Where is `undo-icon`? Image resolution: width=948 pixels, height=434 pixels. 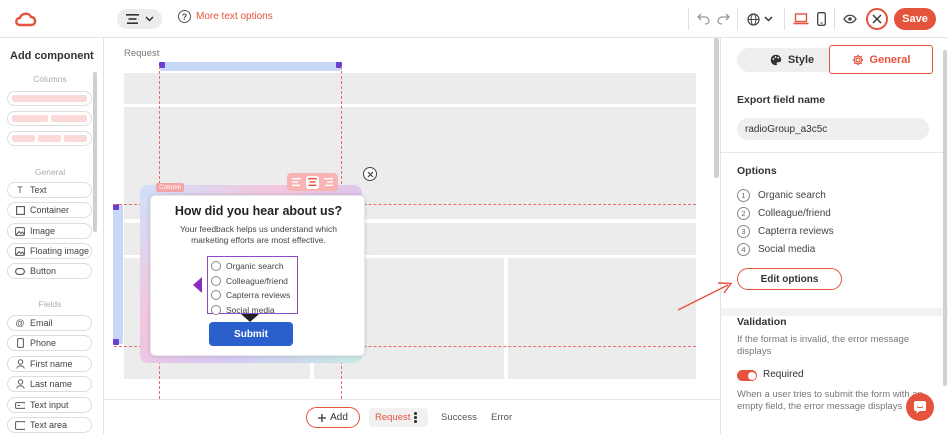
undo-icon is located at coordinates (703, 19).